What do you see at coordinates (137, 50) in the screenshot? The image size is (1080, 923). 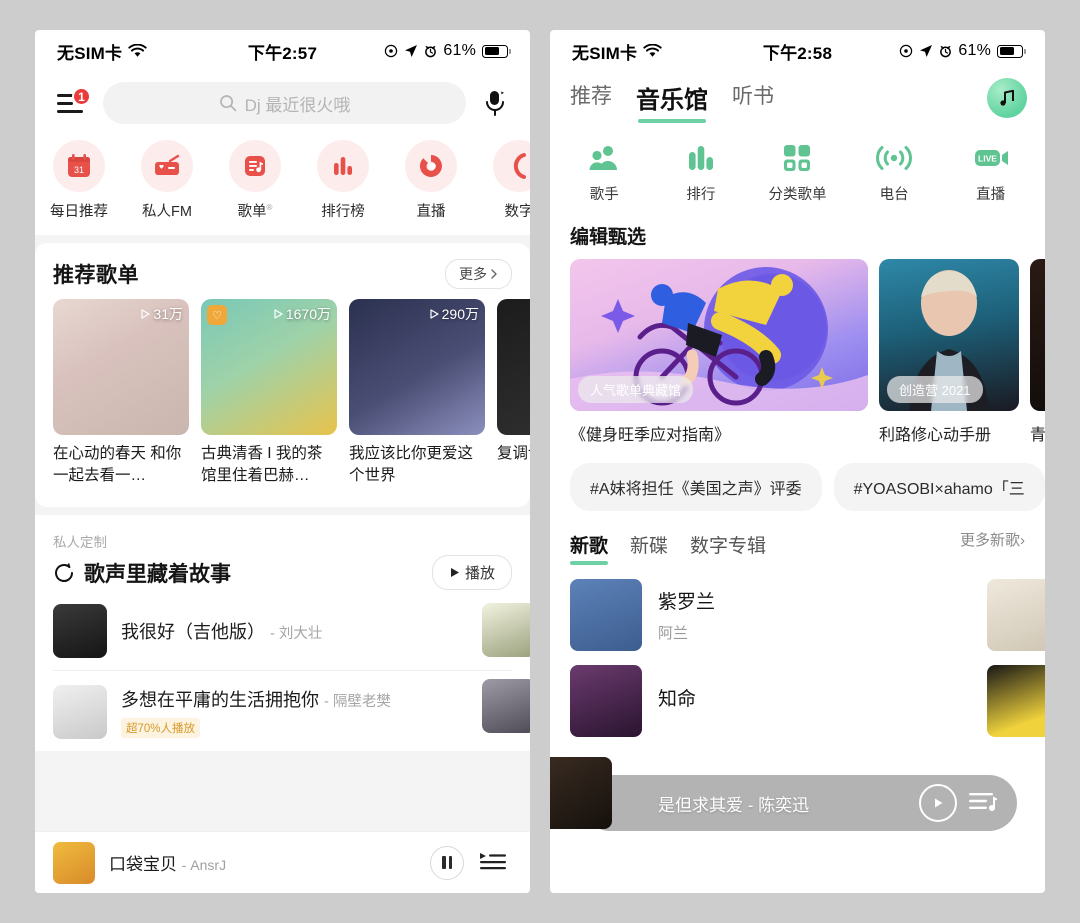 I see `wifi-icon` at bounding box center [137, 50].